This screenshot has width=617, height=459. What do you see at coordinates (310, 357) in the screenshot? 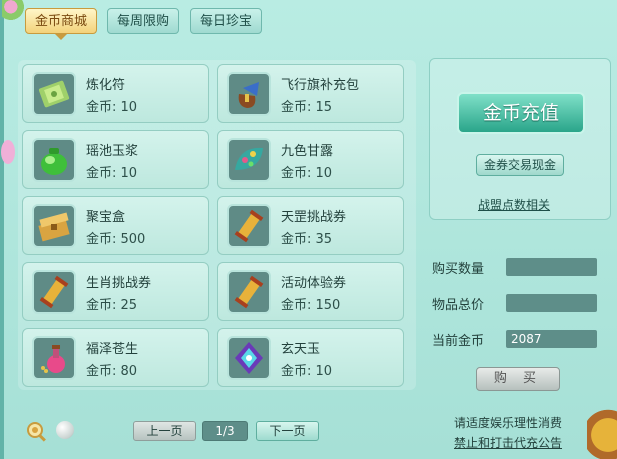
I see `list-item: 玄天玉 金币: 10` at bounding box center [310, 357].